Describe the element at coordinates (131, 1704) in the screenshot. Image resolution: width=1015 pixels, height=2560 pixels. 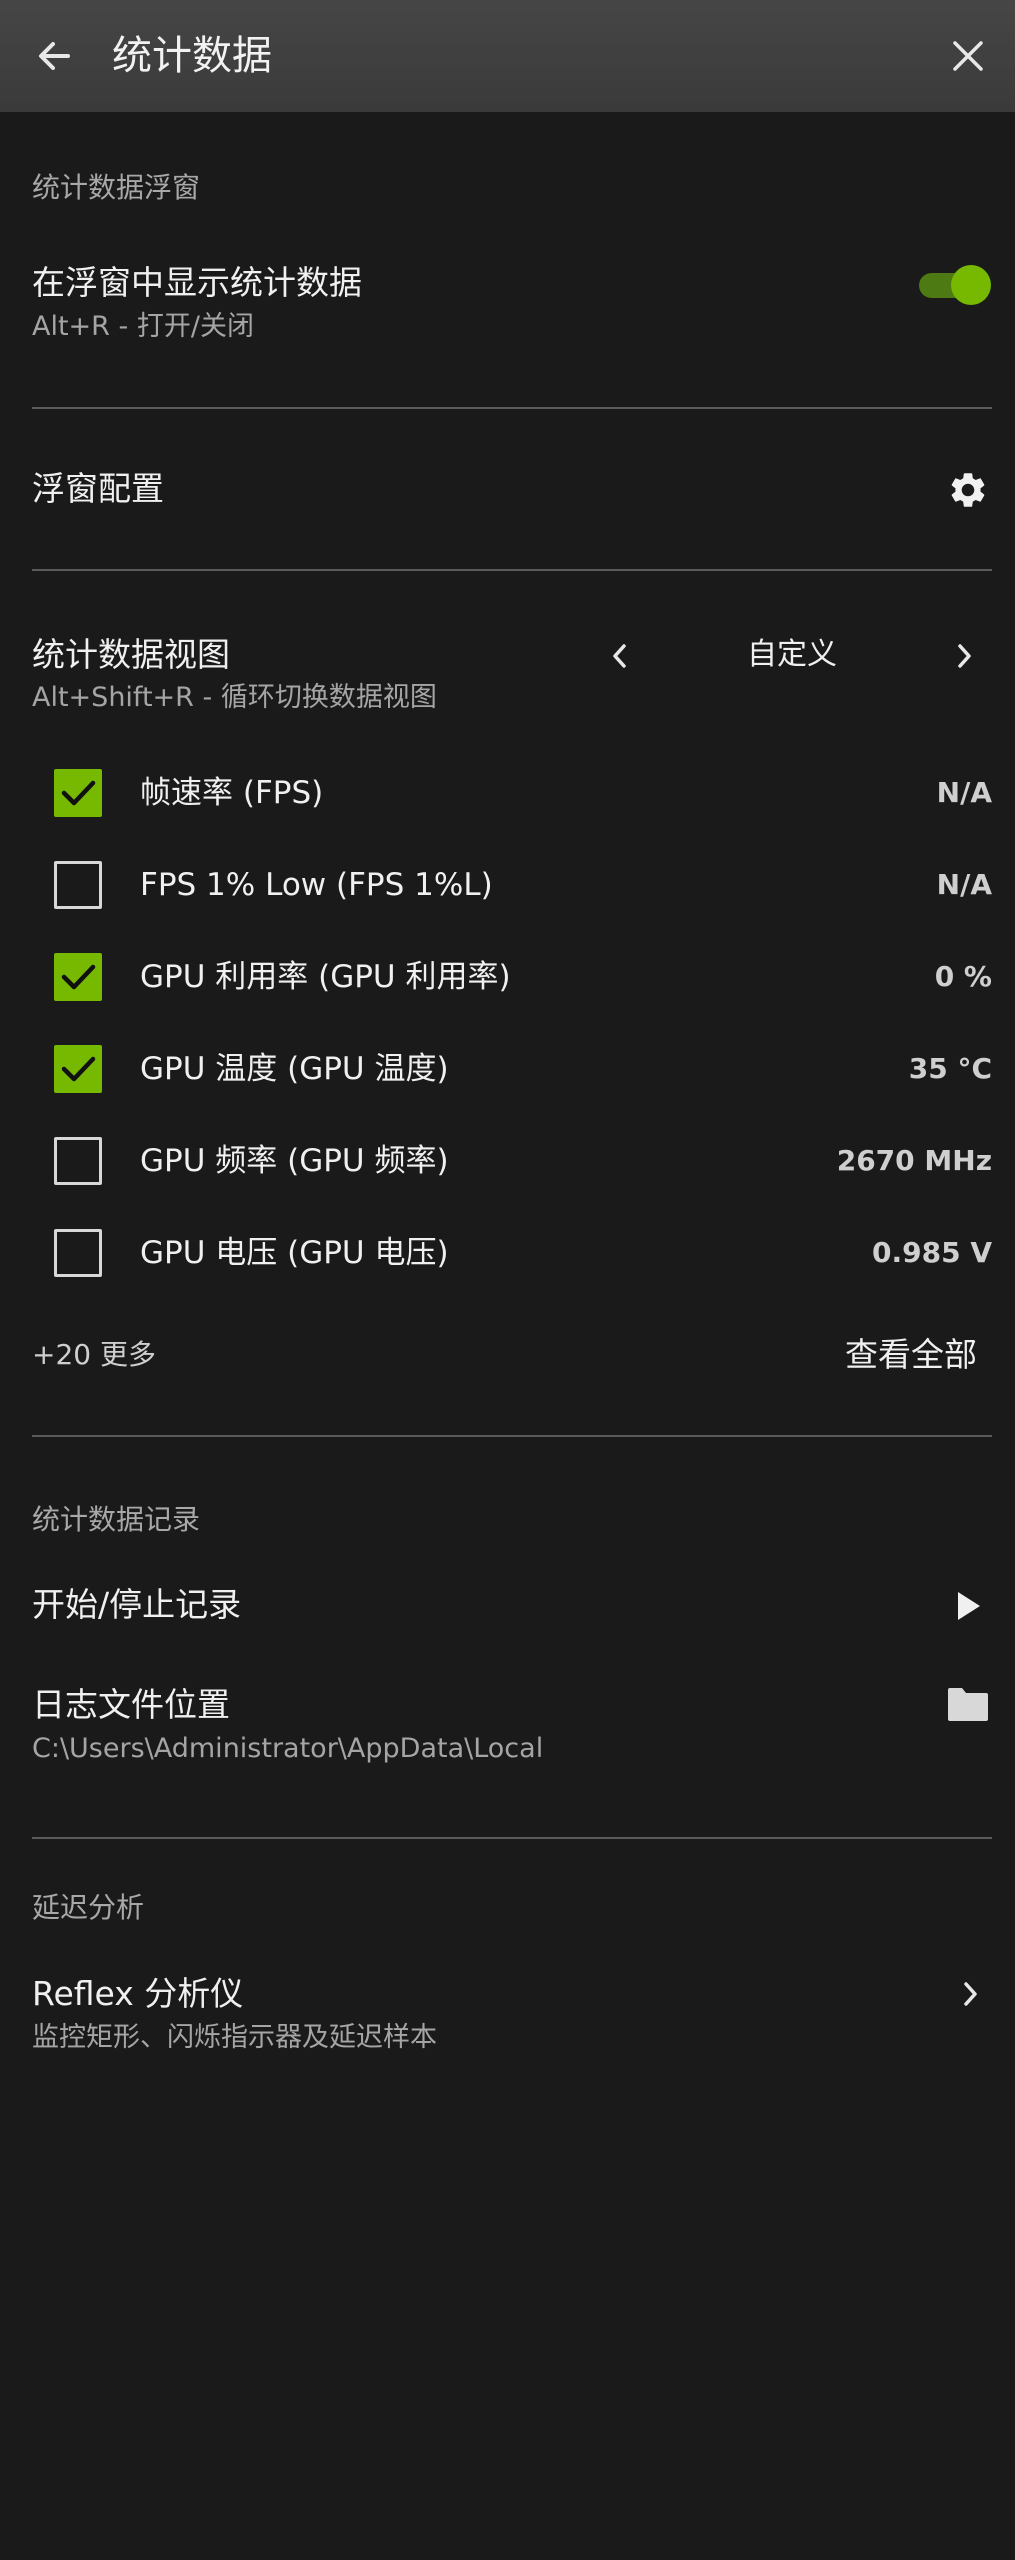
I see `log-location-label: 日志文件位置` at that location.